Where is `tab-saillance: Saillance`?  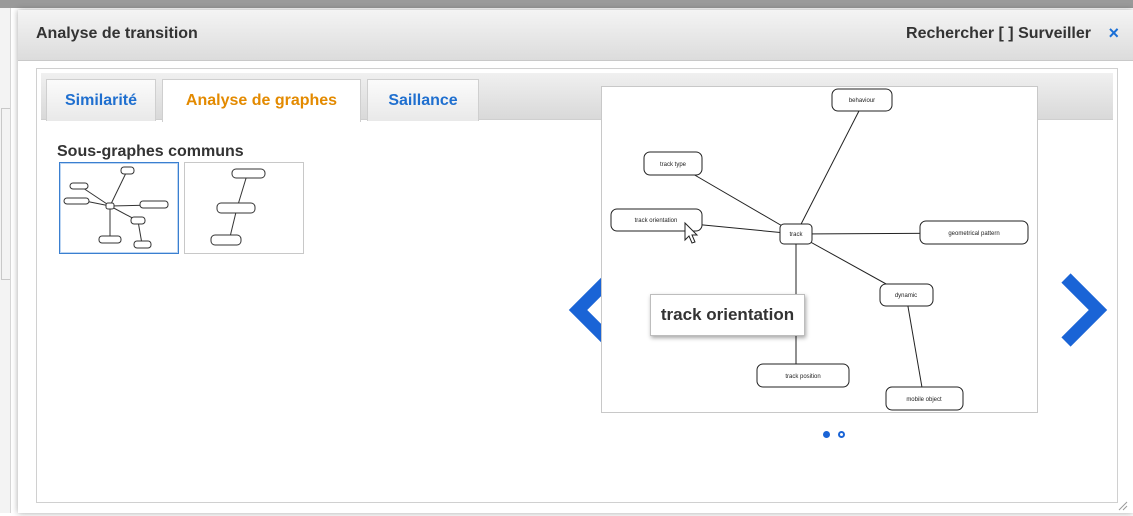 tab-saillance: Saillance is located at coordinates (423, 100).